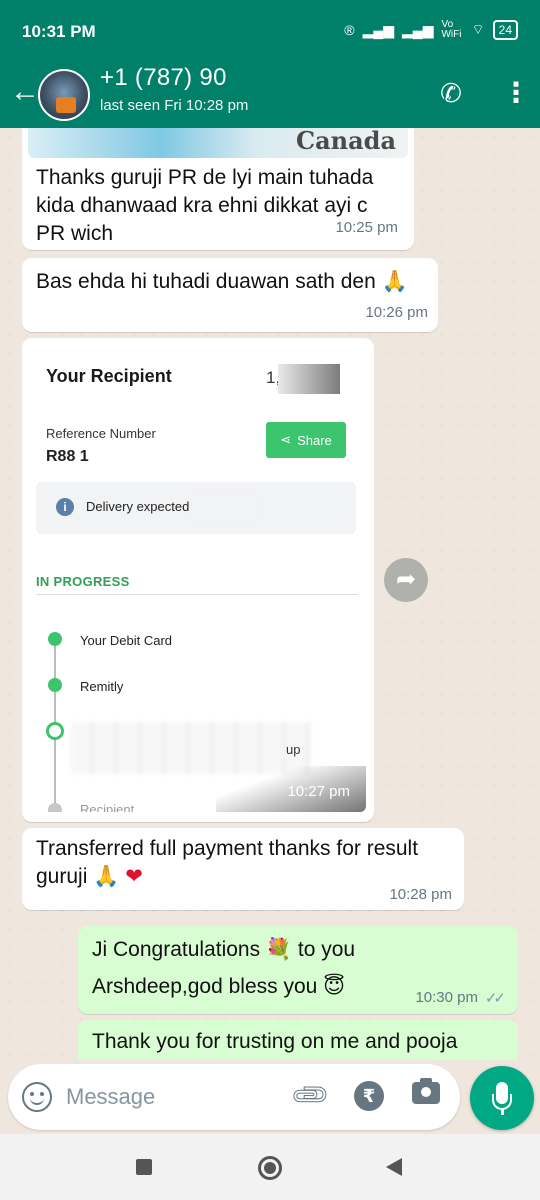 This screenshot has height=1200, width=540. What do you see at coordinates (420, 894) in the screenshot?
I see `message-time: 10:28 pm` at bounding box center [420, 894].